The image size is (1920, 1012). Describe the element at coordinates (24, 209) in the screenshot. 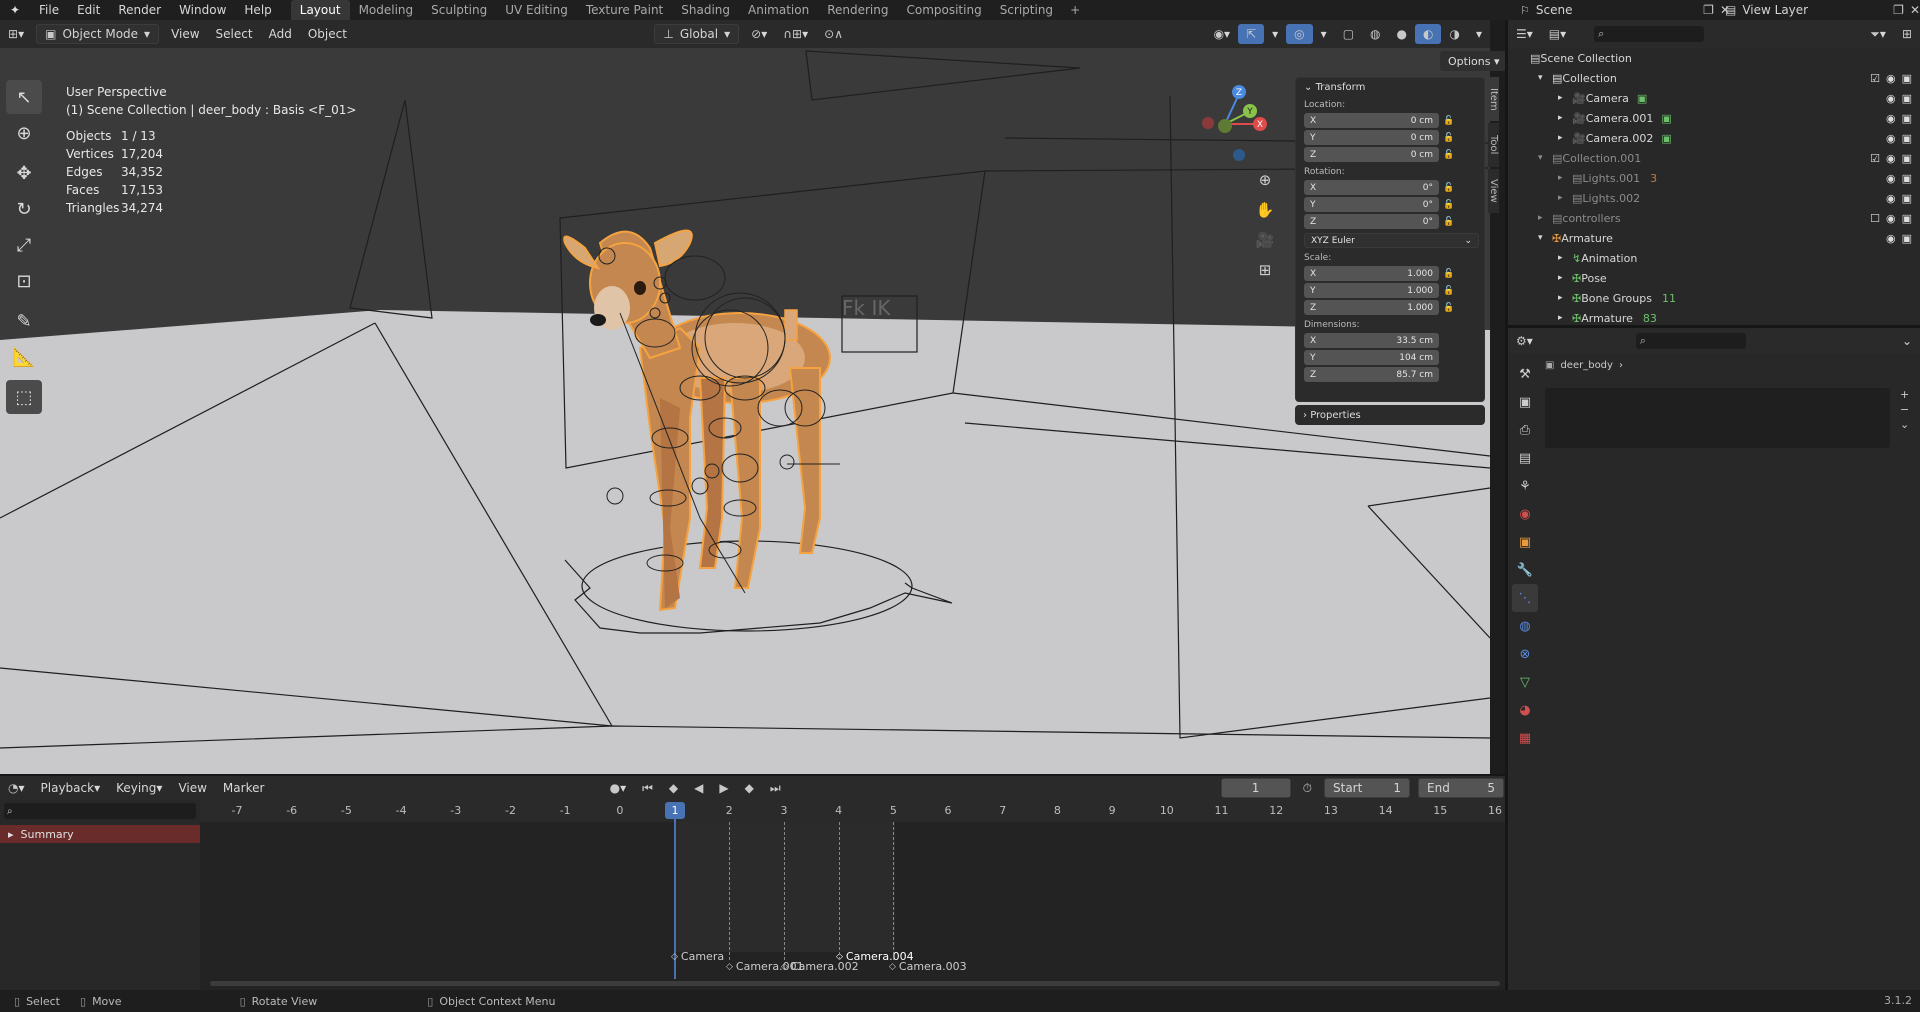

I see `rotate-tool: ↻` at that location.